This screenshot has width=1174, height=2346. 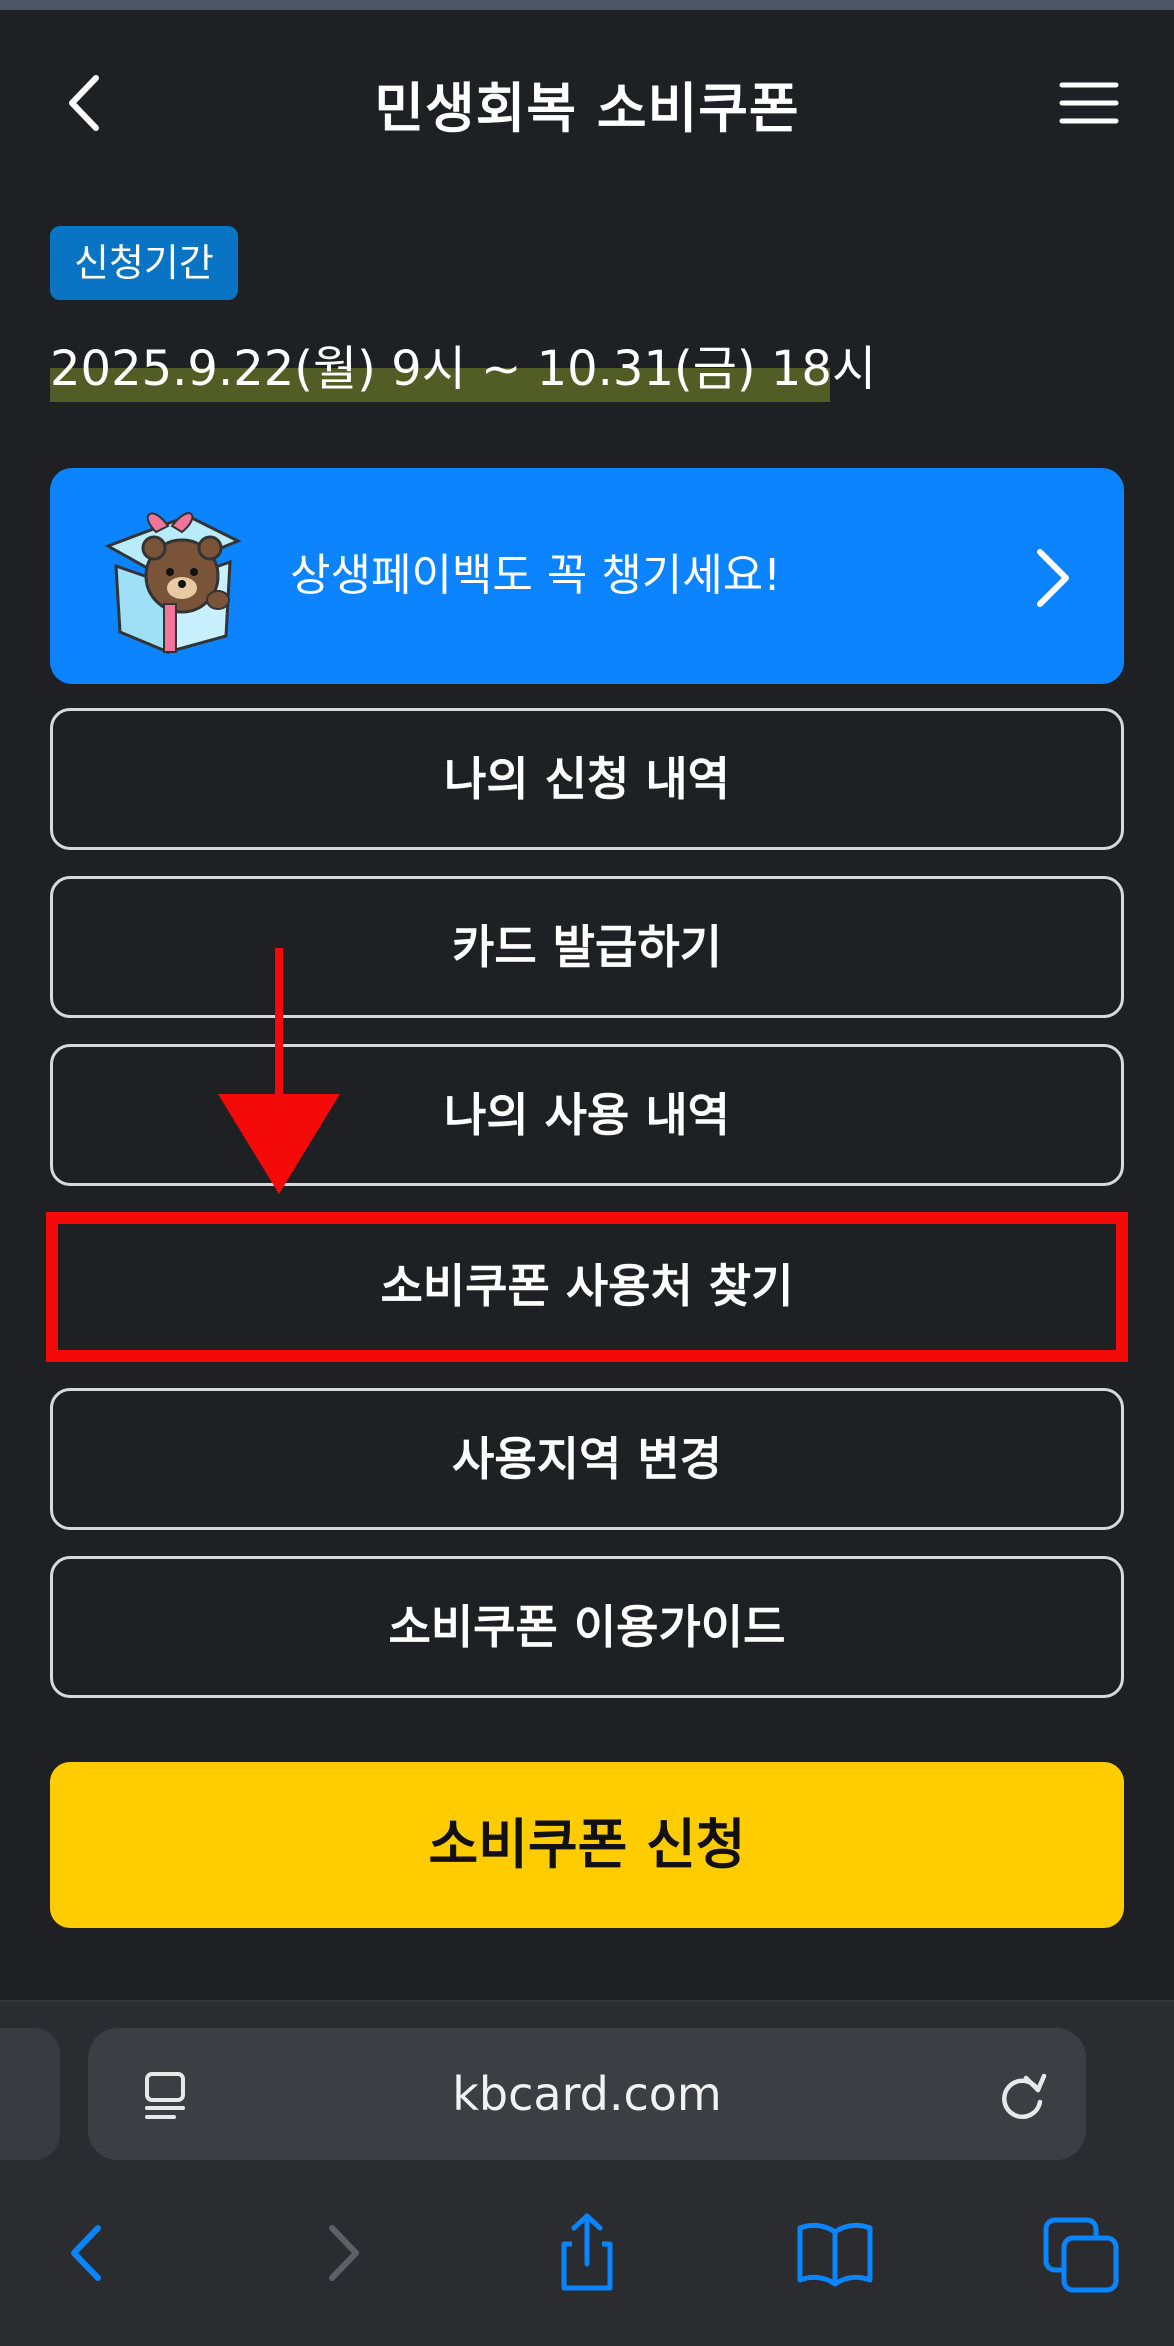 What do you see at coordinates (587, 947) in the screenshot?
I see `card-issue-button: 카드 발급하기` at bounding box center [587, 947].